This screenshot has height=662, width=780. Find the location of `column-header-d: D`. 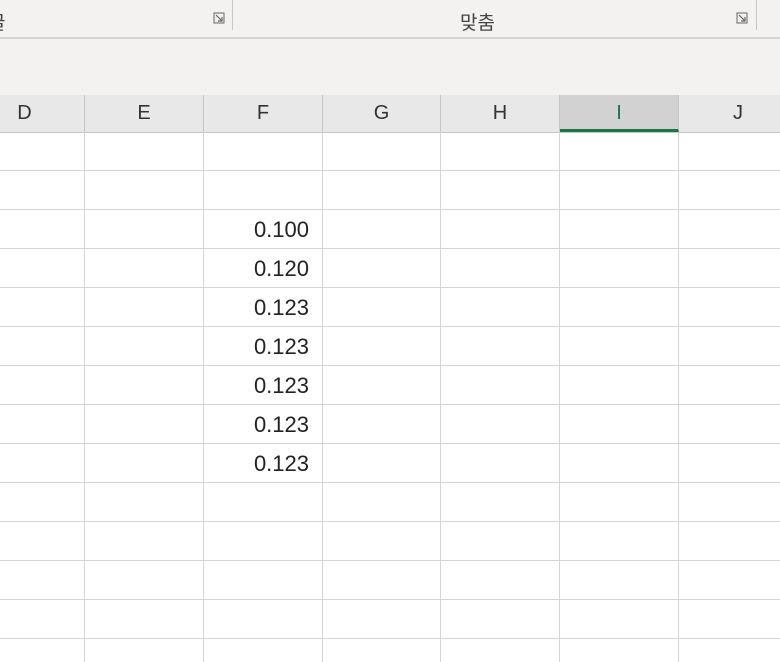

column-header-d: D is located at coordinates (42, 113).